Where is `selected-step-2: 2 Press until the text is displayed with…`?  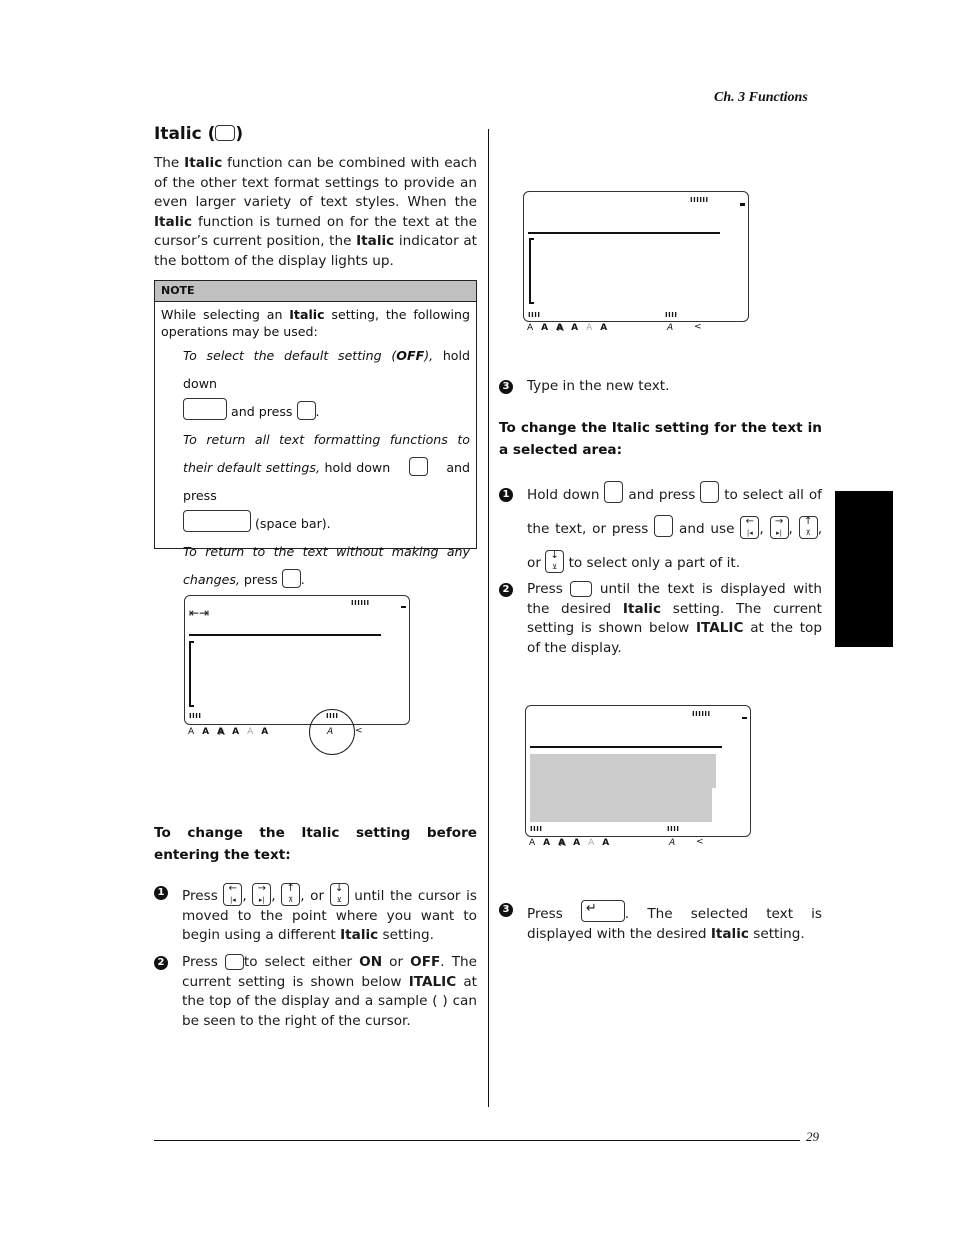 selected-step-2: 2 Press until the text is displayed with… is located at coordinates (660, 619).